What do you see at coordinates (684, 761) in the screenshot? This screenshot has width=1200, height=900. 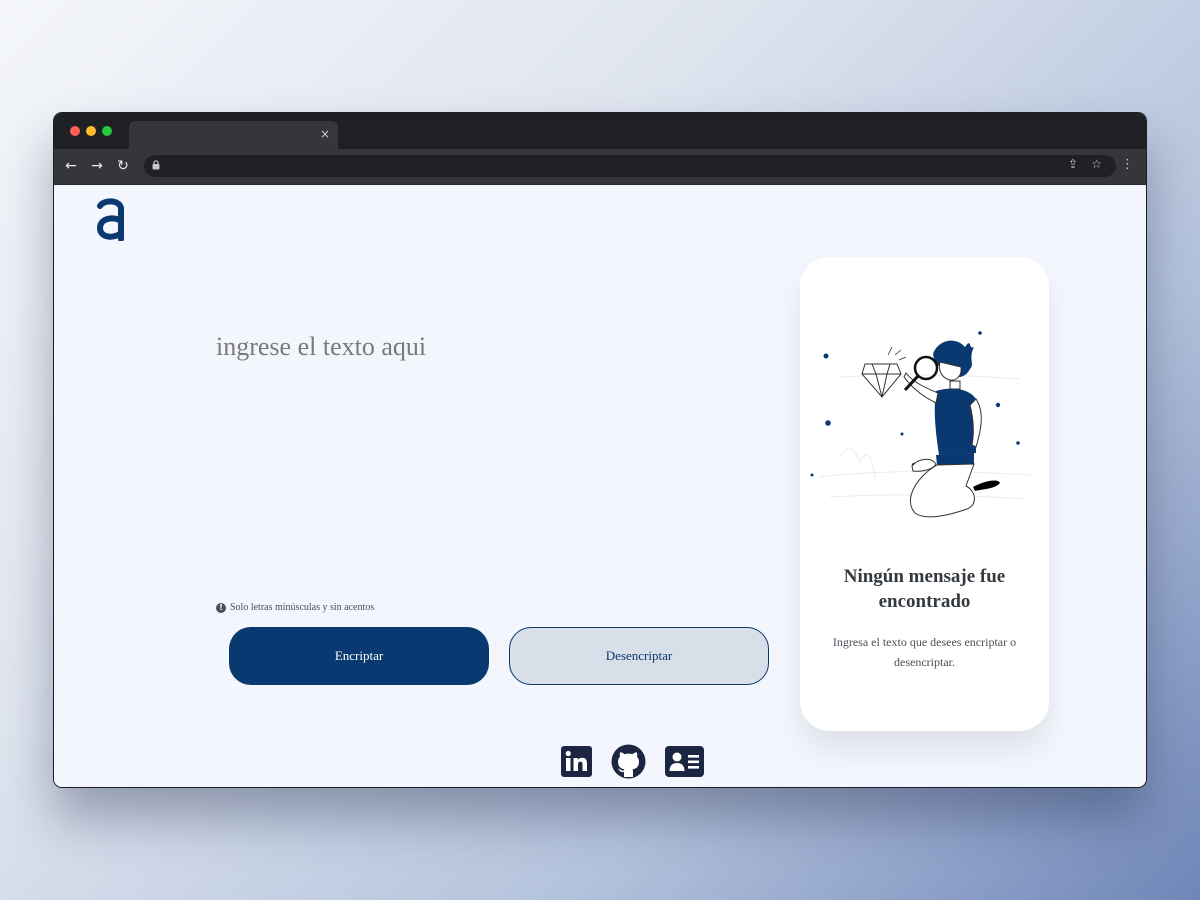 I see `contact-card-icon` at bounding box center [684, 761].